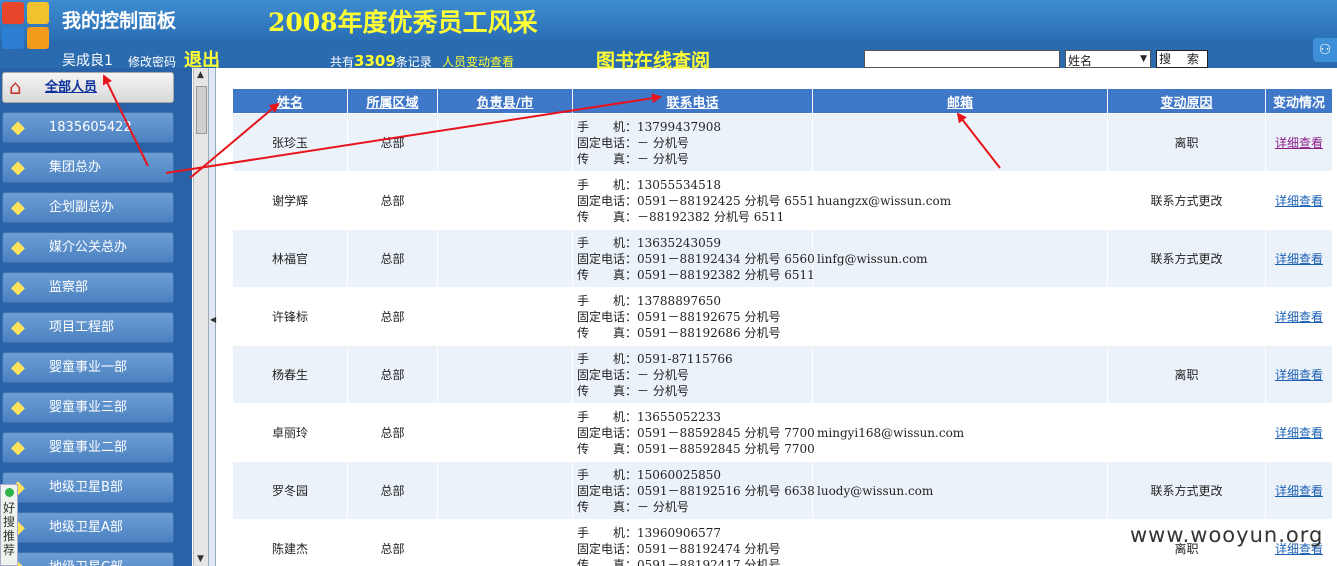 Image resolution: width=1337 pixels, height=566 pixels. What do you see at coordinates (692, 142) in the screenshot?
I see `cell-phone: 手 机：13799437908 固定电话：－ 分机号传 真：－ 分机号` at bounding box center [692, 142].